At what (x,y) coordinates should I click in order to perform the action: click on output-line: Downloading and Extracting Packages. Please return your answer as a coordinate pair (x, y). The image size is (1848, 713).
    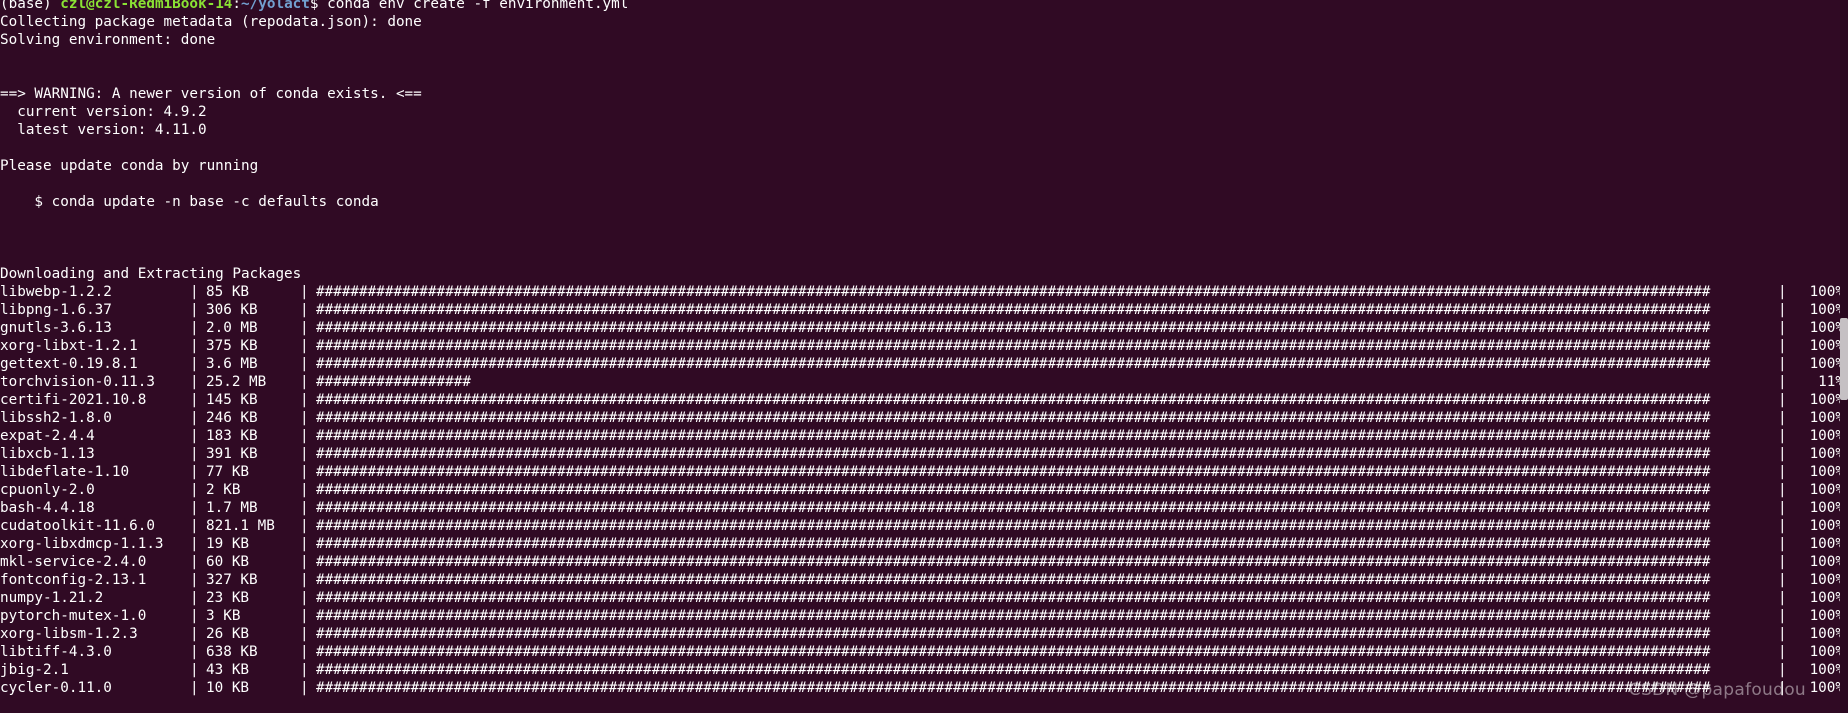
    Looking at the image, I should click on (151, 274).